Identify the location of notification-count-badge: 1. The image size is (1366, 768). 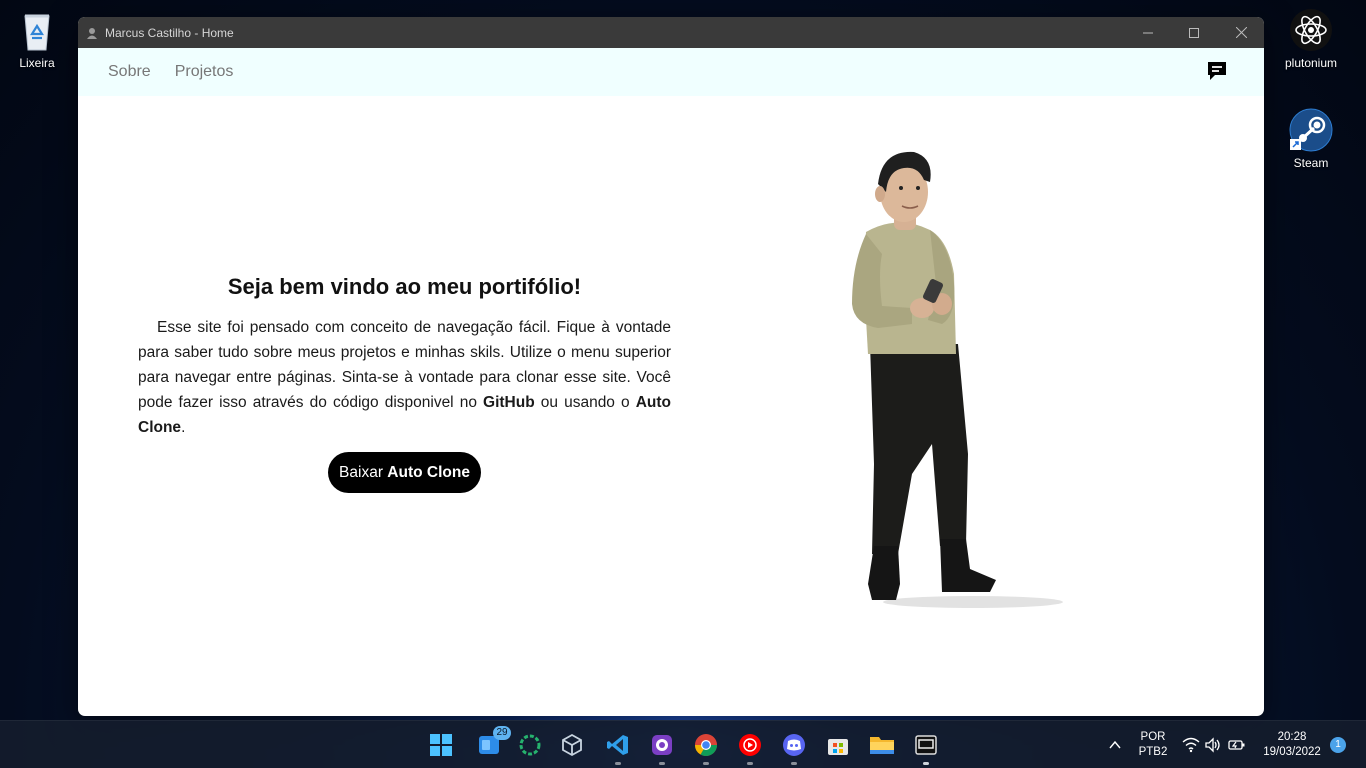
(1338, 745).